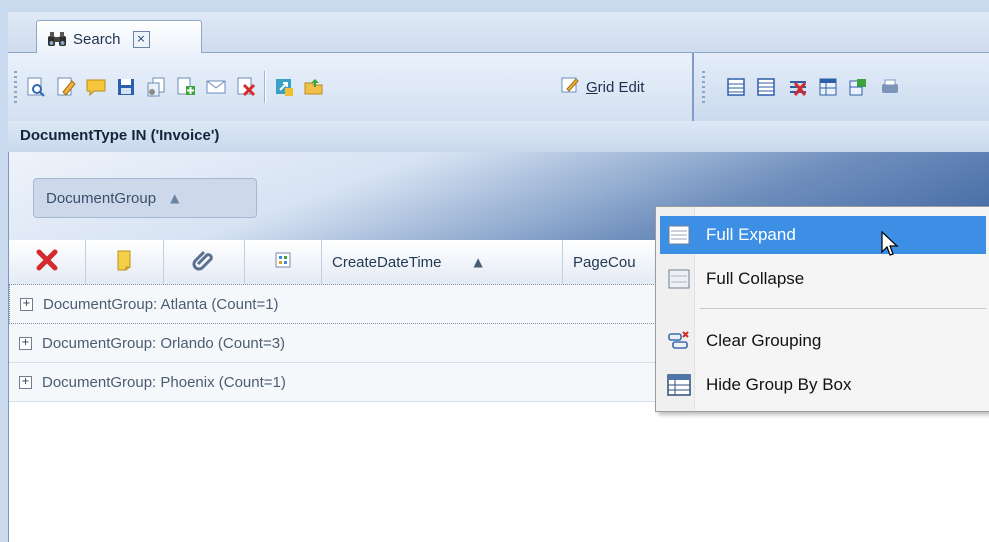 This screenshot has height=542, width=989. I want to click on column-header-delete, so click(47, 262).